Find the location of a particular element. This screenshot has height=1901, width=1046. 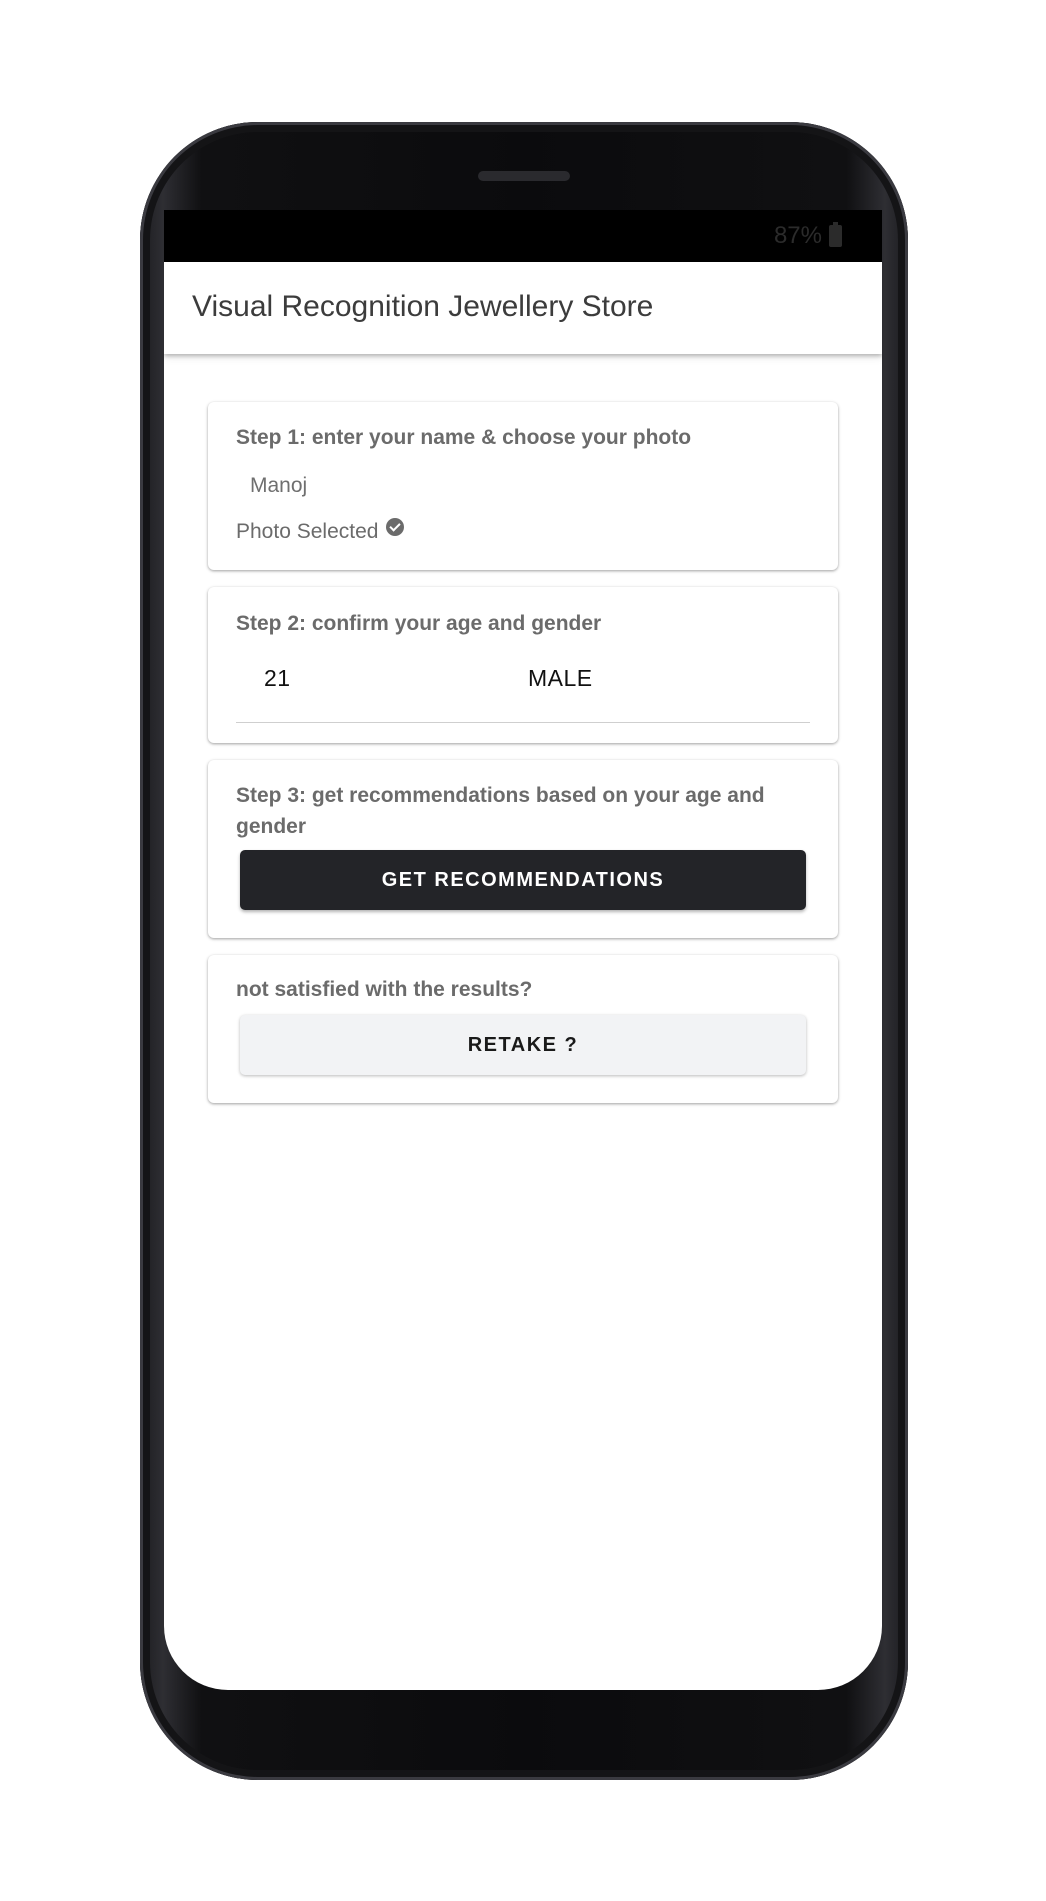

app-title: Visual Recognition Jewellery Store is located at coordinates (423, 306).